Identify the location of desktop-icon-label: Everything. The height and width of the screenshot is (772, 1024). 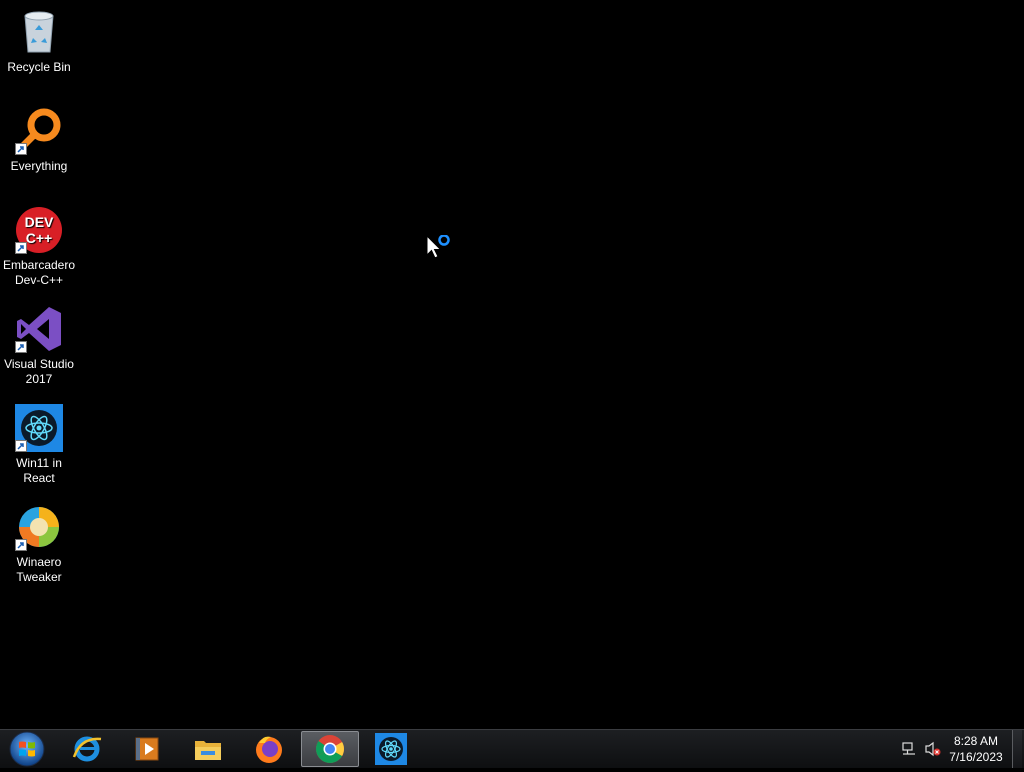
(39, 166).